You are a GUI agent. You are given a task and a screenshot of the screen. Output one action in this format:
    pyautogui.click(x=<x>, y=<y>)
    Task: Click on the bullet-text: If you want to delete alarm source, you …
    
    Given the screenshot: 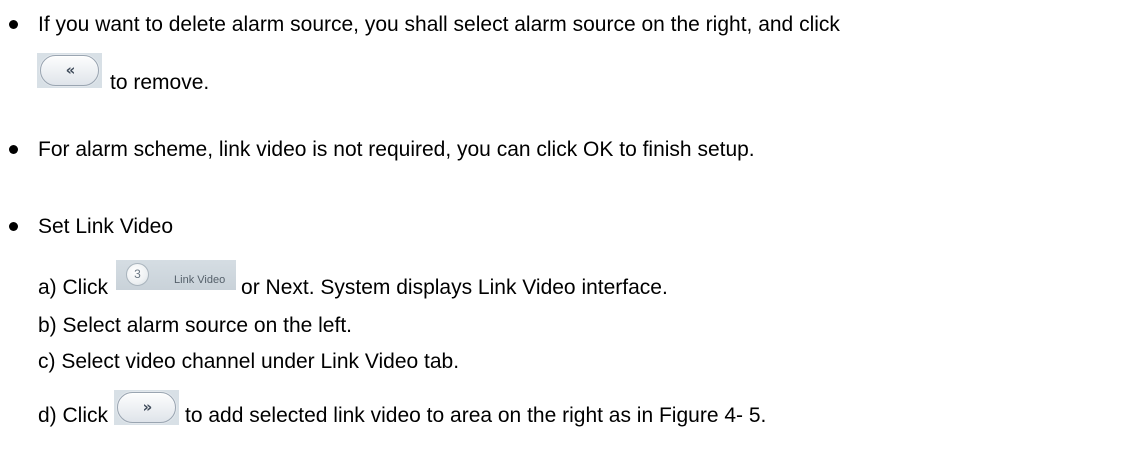 What is the action you would take?
    pyautogui.click(x=439, y=24)
    